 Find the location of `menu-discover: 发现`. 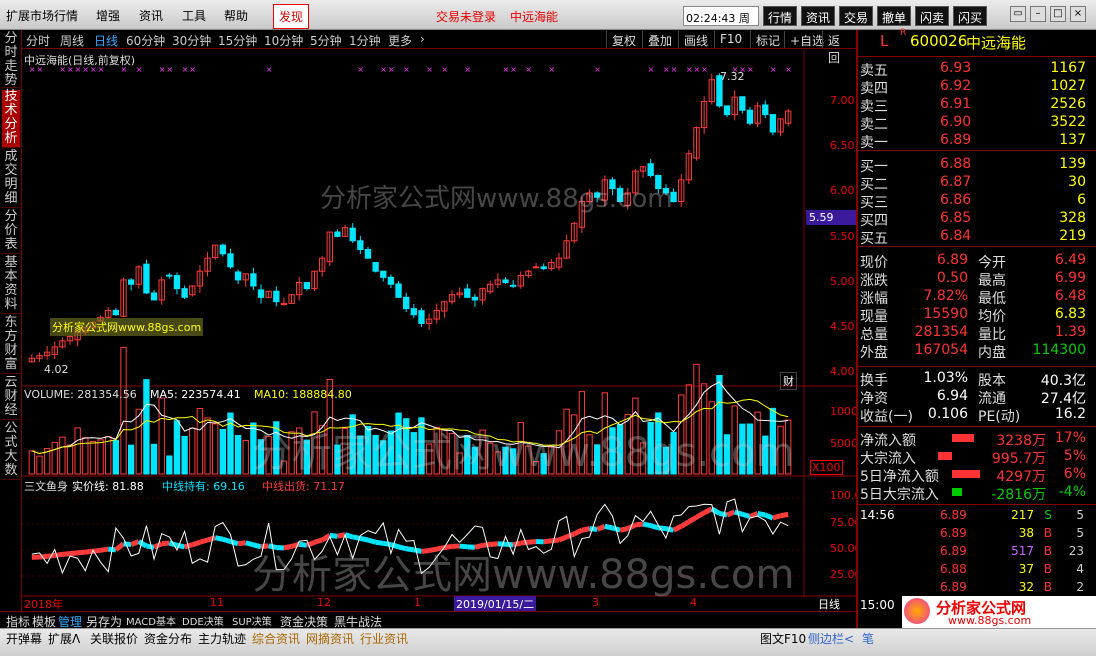

menu-discover: 发现 is located at coordinates (291, 16).